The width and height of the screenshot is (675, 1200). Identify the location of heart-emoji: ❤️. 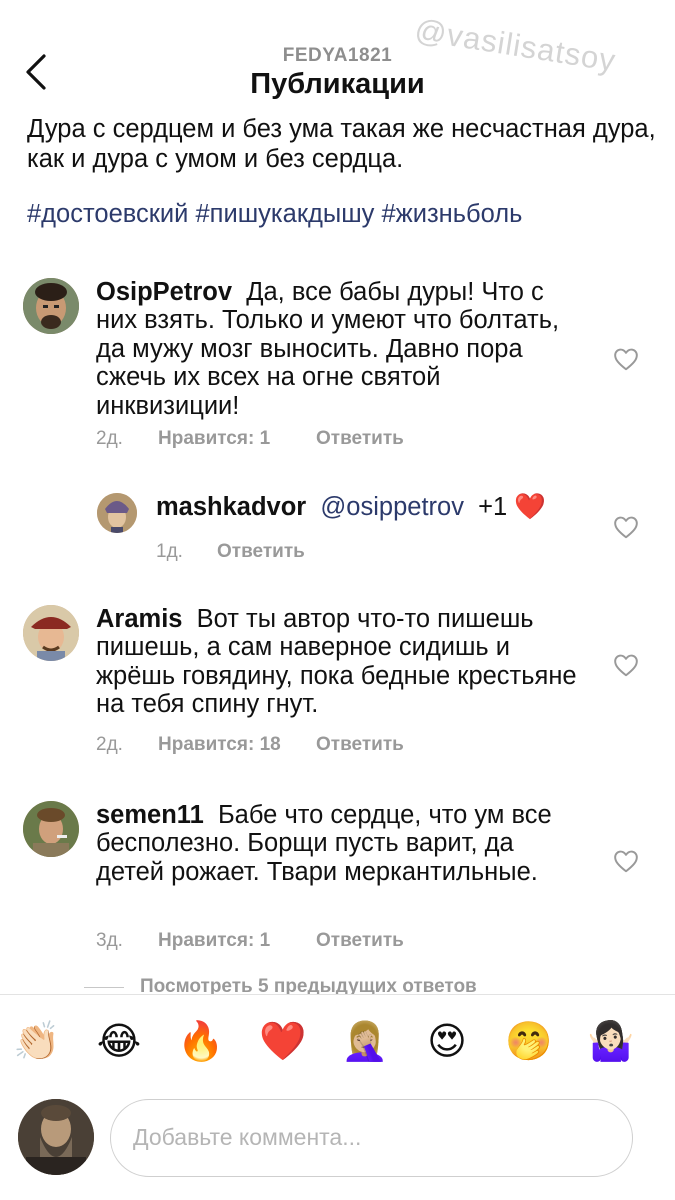
(530, 507).